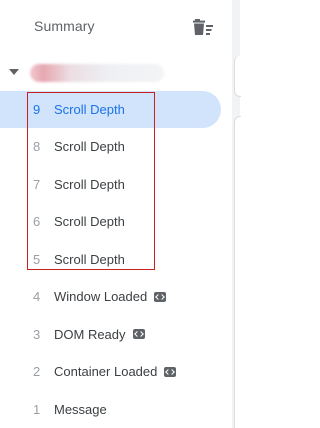 The height and width of the screenshot is (428, 320). What do you see at coordinates (37, 222) in the screenshot?
I see `event-number: 6` at bounding box center [37, 222].